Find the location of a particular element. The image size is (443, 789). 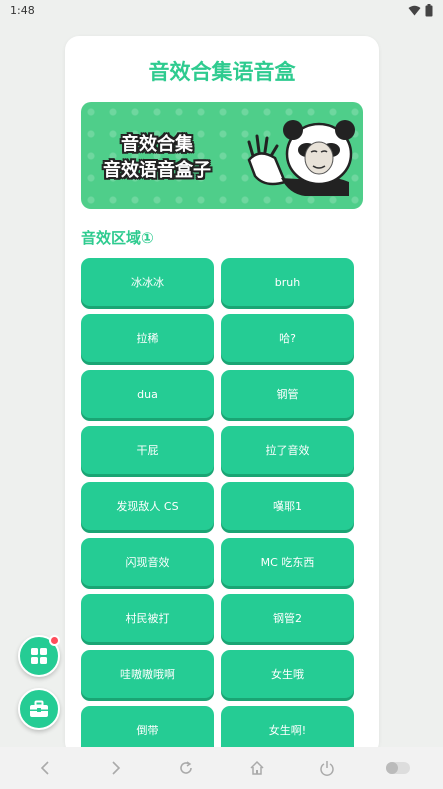

grid-icon is located at coordinates (39, 656).